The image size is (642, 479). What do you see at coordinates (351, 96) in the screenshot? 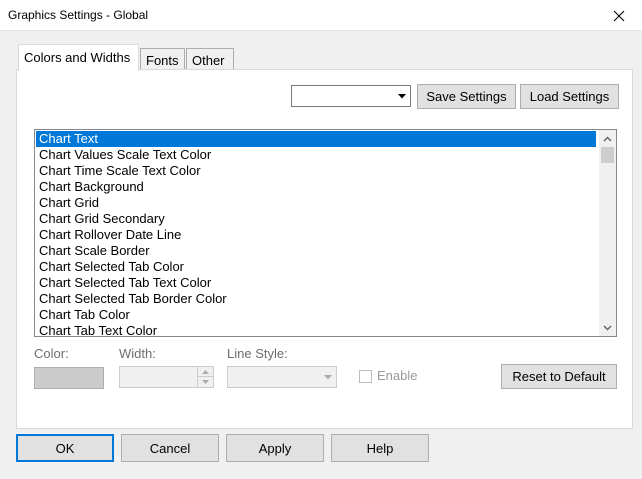
I see `settings-combo` at bounding box center [351, 96].